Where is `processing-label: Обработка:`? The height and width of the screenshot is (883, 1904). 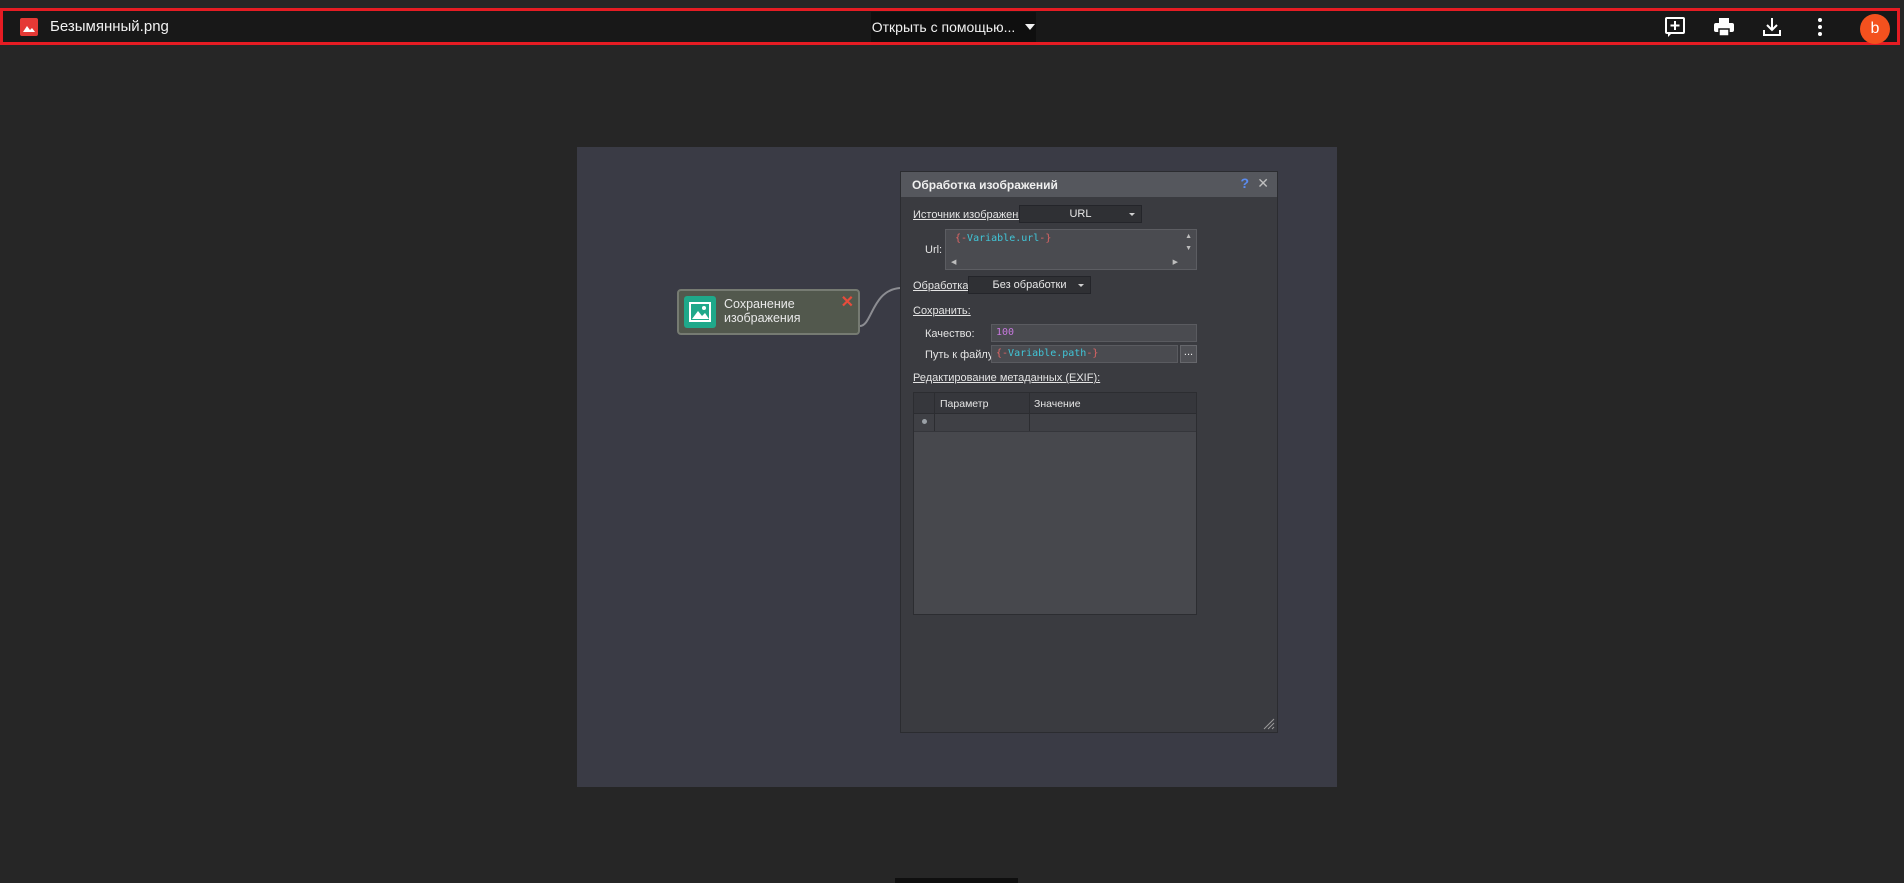
processing-label: Обработка: is located at coordinates (942, 286).